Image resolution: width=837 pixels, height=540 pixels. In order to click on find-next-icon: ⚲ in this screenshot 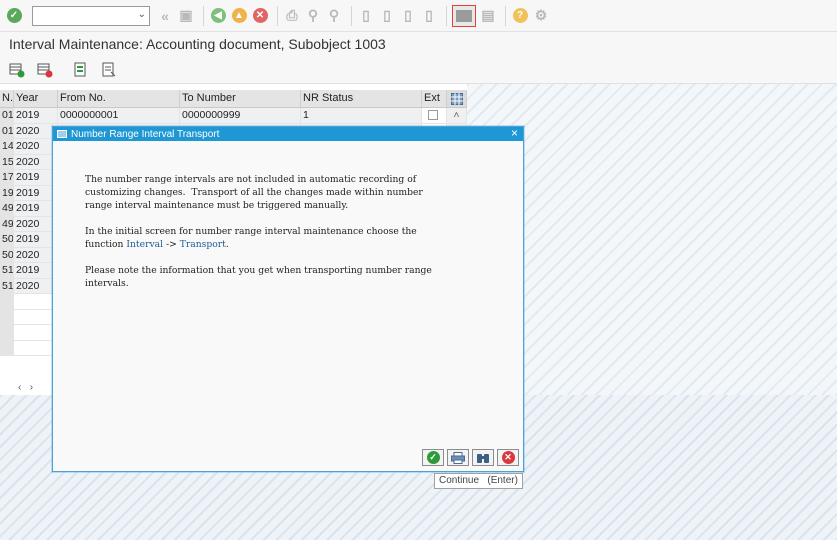, I will do `click(334, 16)`.